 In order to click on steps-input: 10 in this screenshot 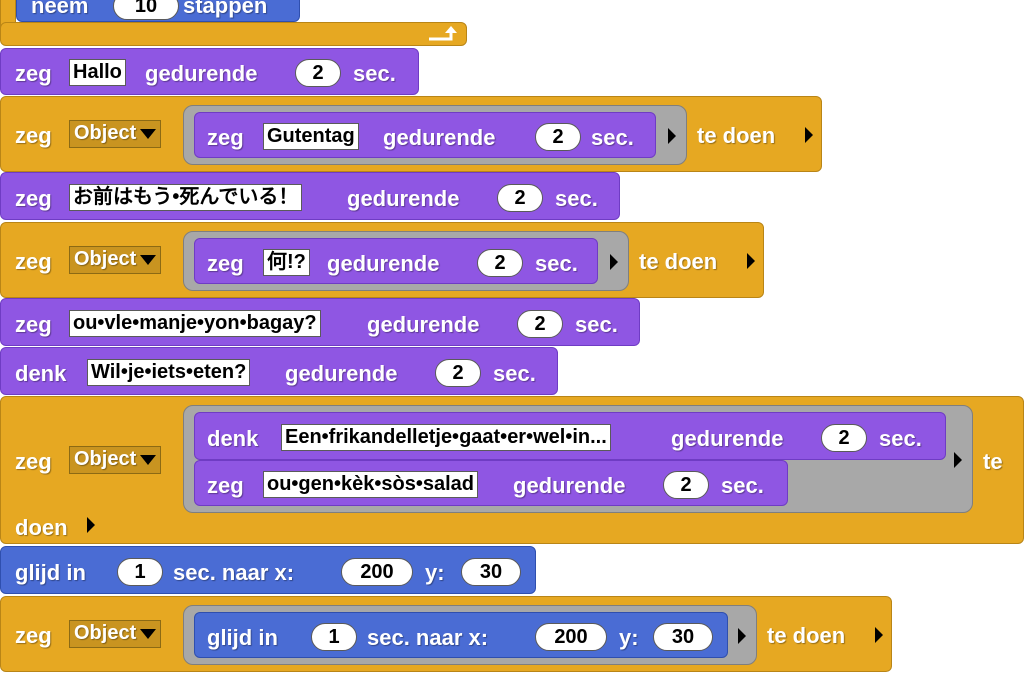, I will do `click(146, 10)`.